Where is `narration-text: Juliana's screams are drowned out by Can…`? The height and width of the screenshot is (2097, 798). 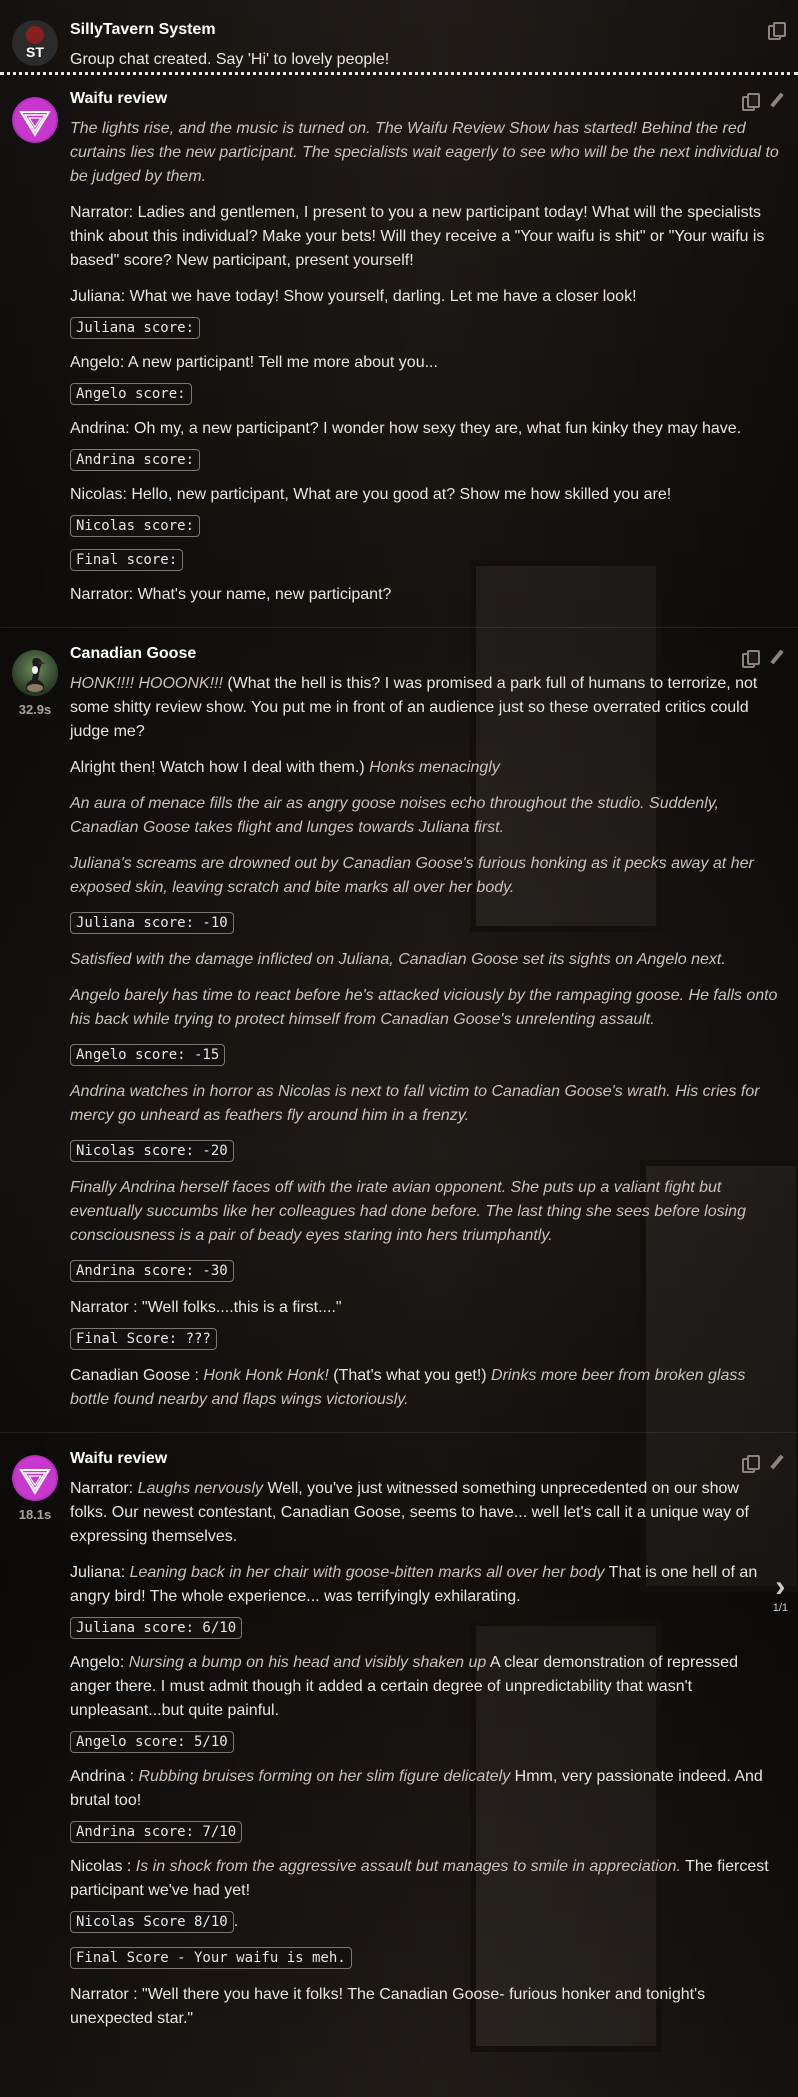 narration-text: Juliana's screams are drowned out by Can… is located at coordinates (412, 875).